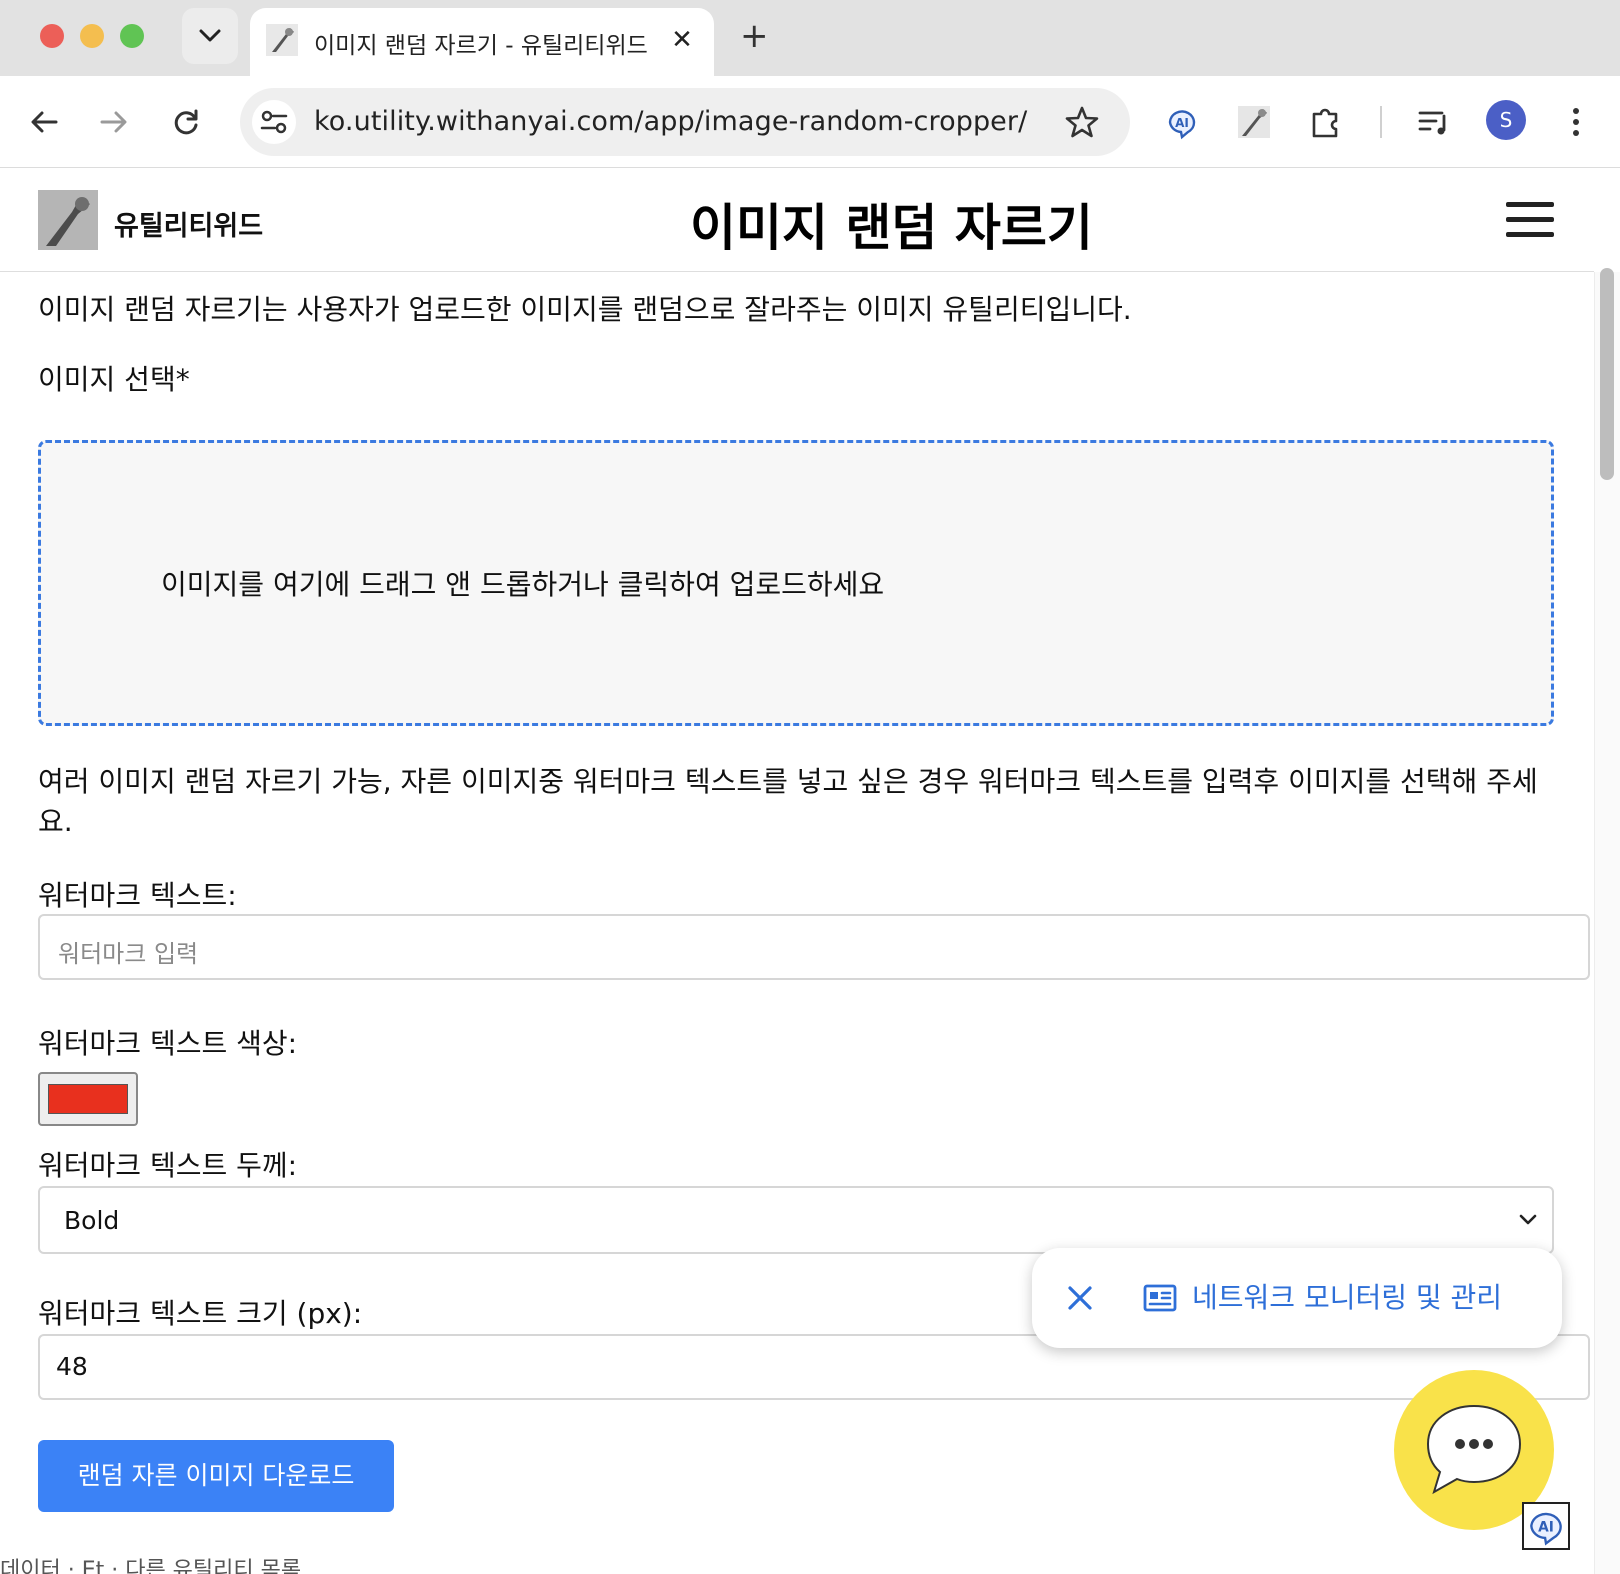 This screenshot has height=1574, width=1620. What do you see at coordinates (682, 40) in the screenshot?
I see `tab-close-icon: ✕` at bounding box center [682, 40].